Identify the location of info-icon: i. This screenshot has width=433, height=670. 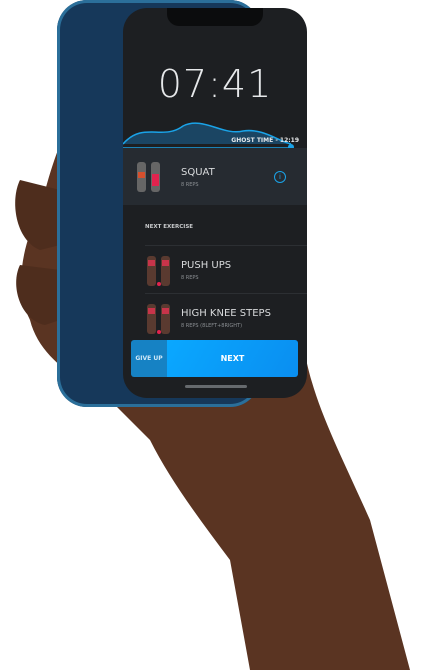
(280, 177).